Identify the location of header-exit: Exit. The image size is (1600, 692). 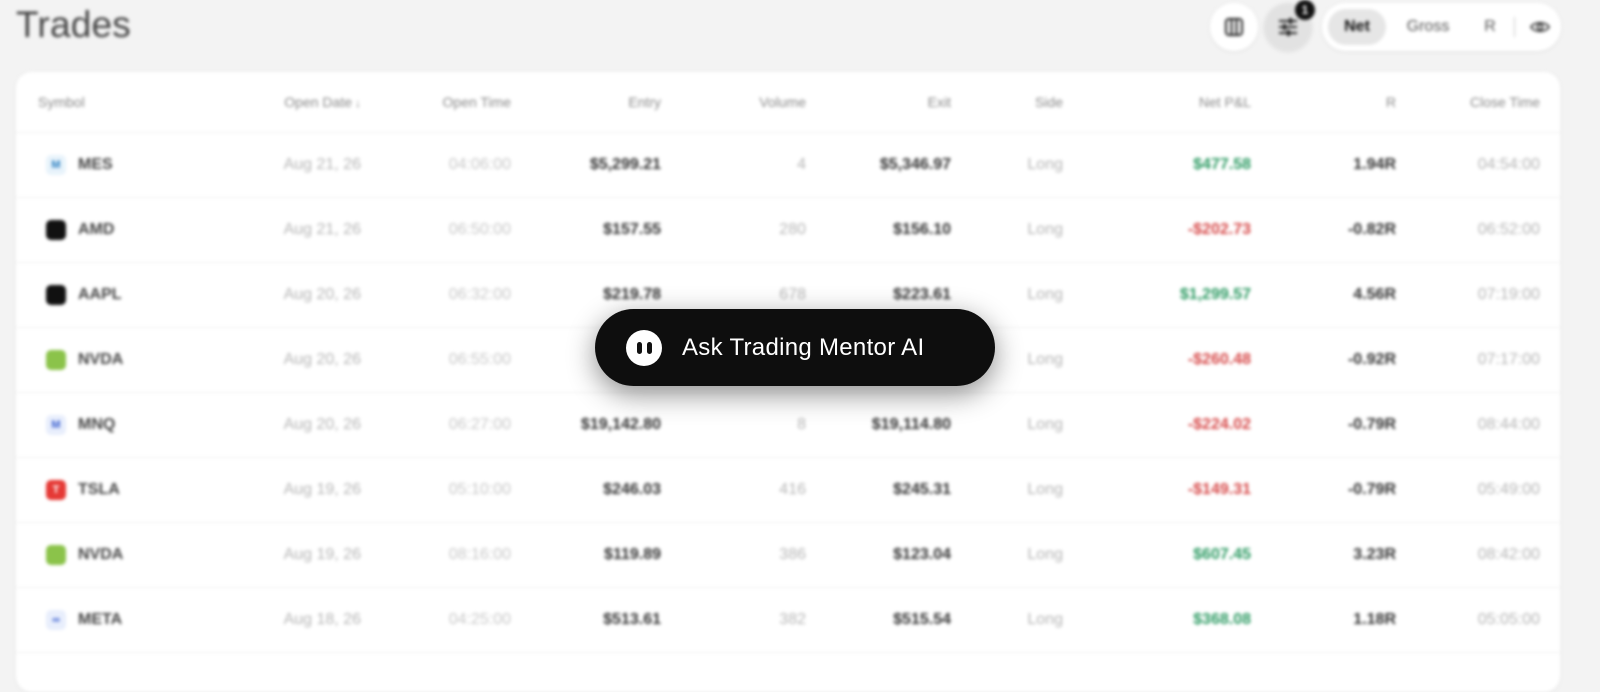
(878, 102).